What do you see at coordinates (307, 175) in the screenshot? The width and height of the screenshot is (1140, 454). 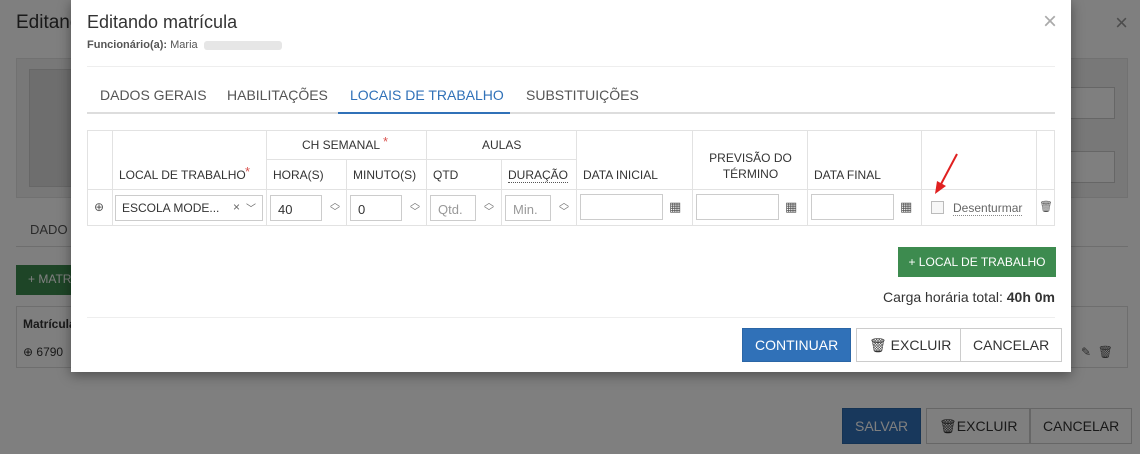 I see `header-horas: HORA(S)` at bounding box center [307, 175].